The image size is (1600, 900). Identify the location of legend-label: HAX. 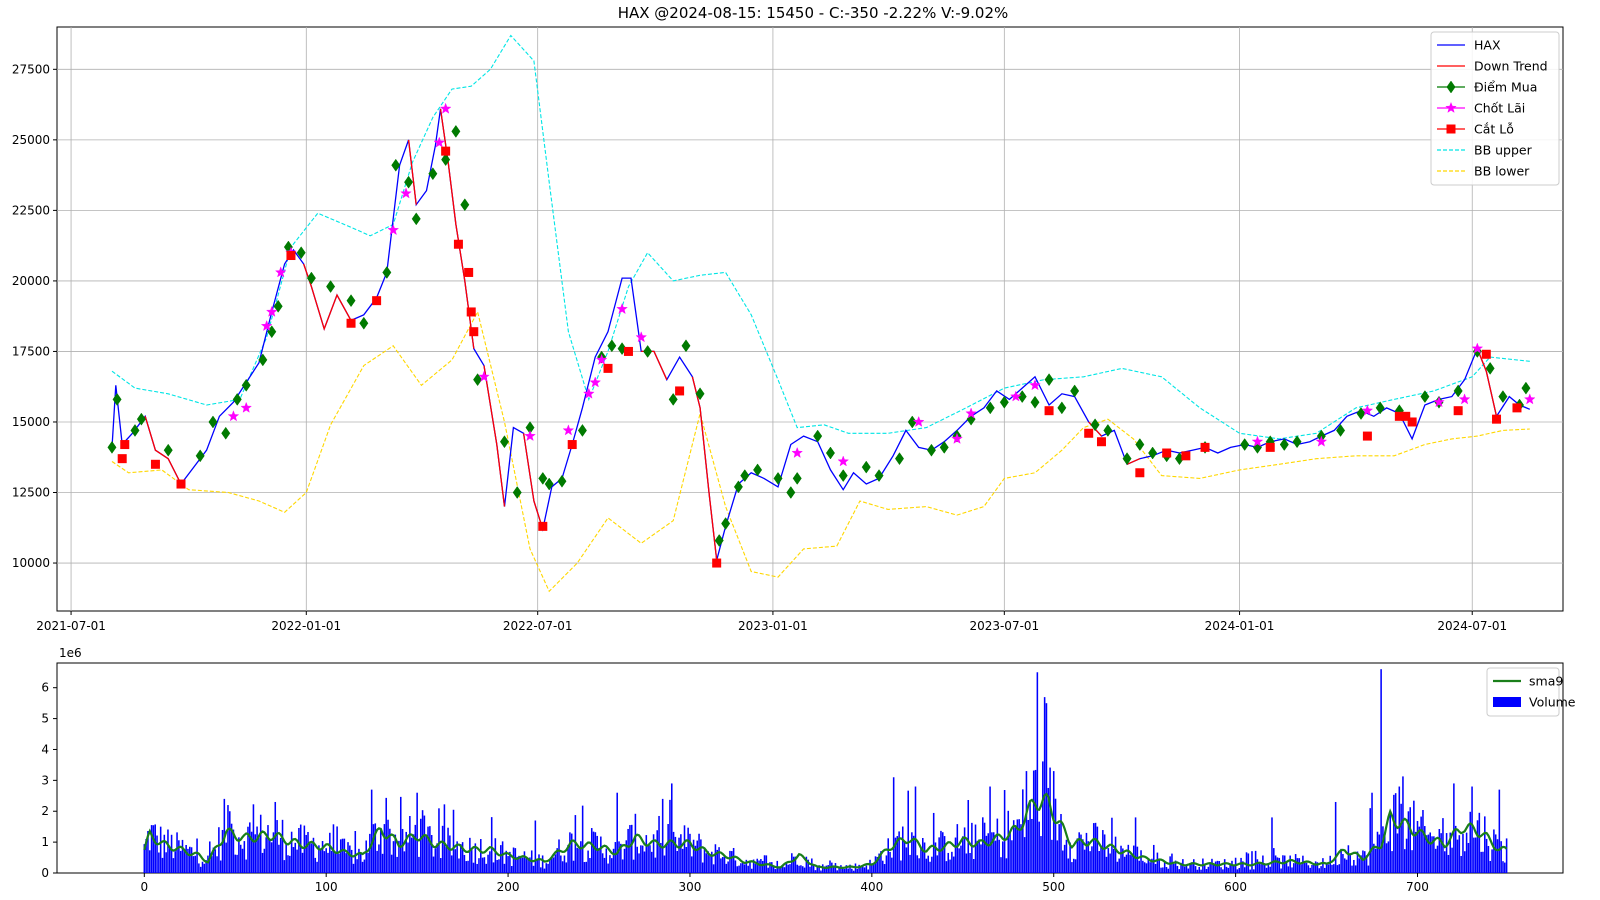
(1487, 45).